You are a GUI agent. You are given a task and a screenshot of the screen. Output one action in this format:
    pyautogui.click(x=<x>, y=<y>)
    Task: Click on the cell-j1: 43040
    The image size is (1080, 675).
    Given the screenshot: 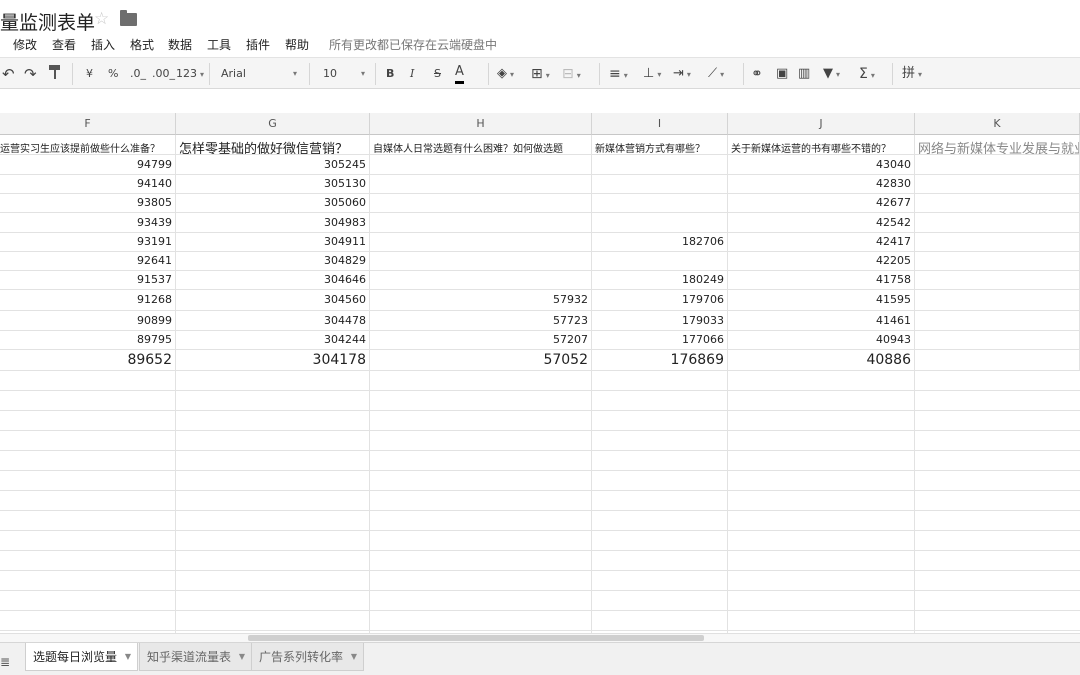 What is the action you would take?
    pyautogui.click(x=821, y=165)
    